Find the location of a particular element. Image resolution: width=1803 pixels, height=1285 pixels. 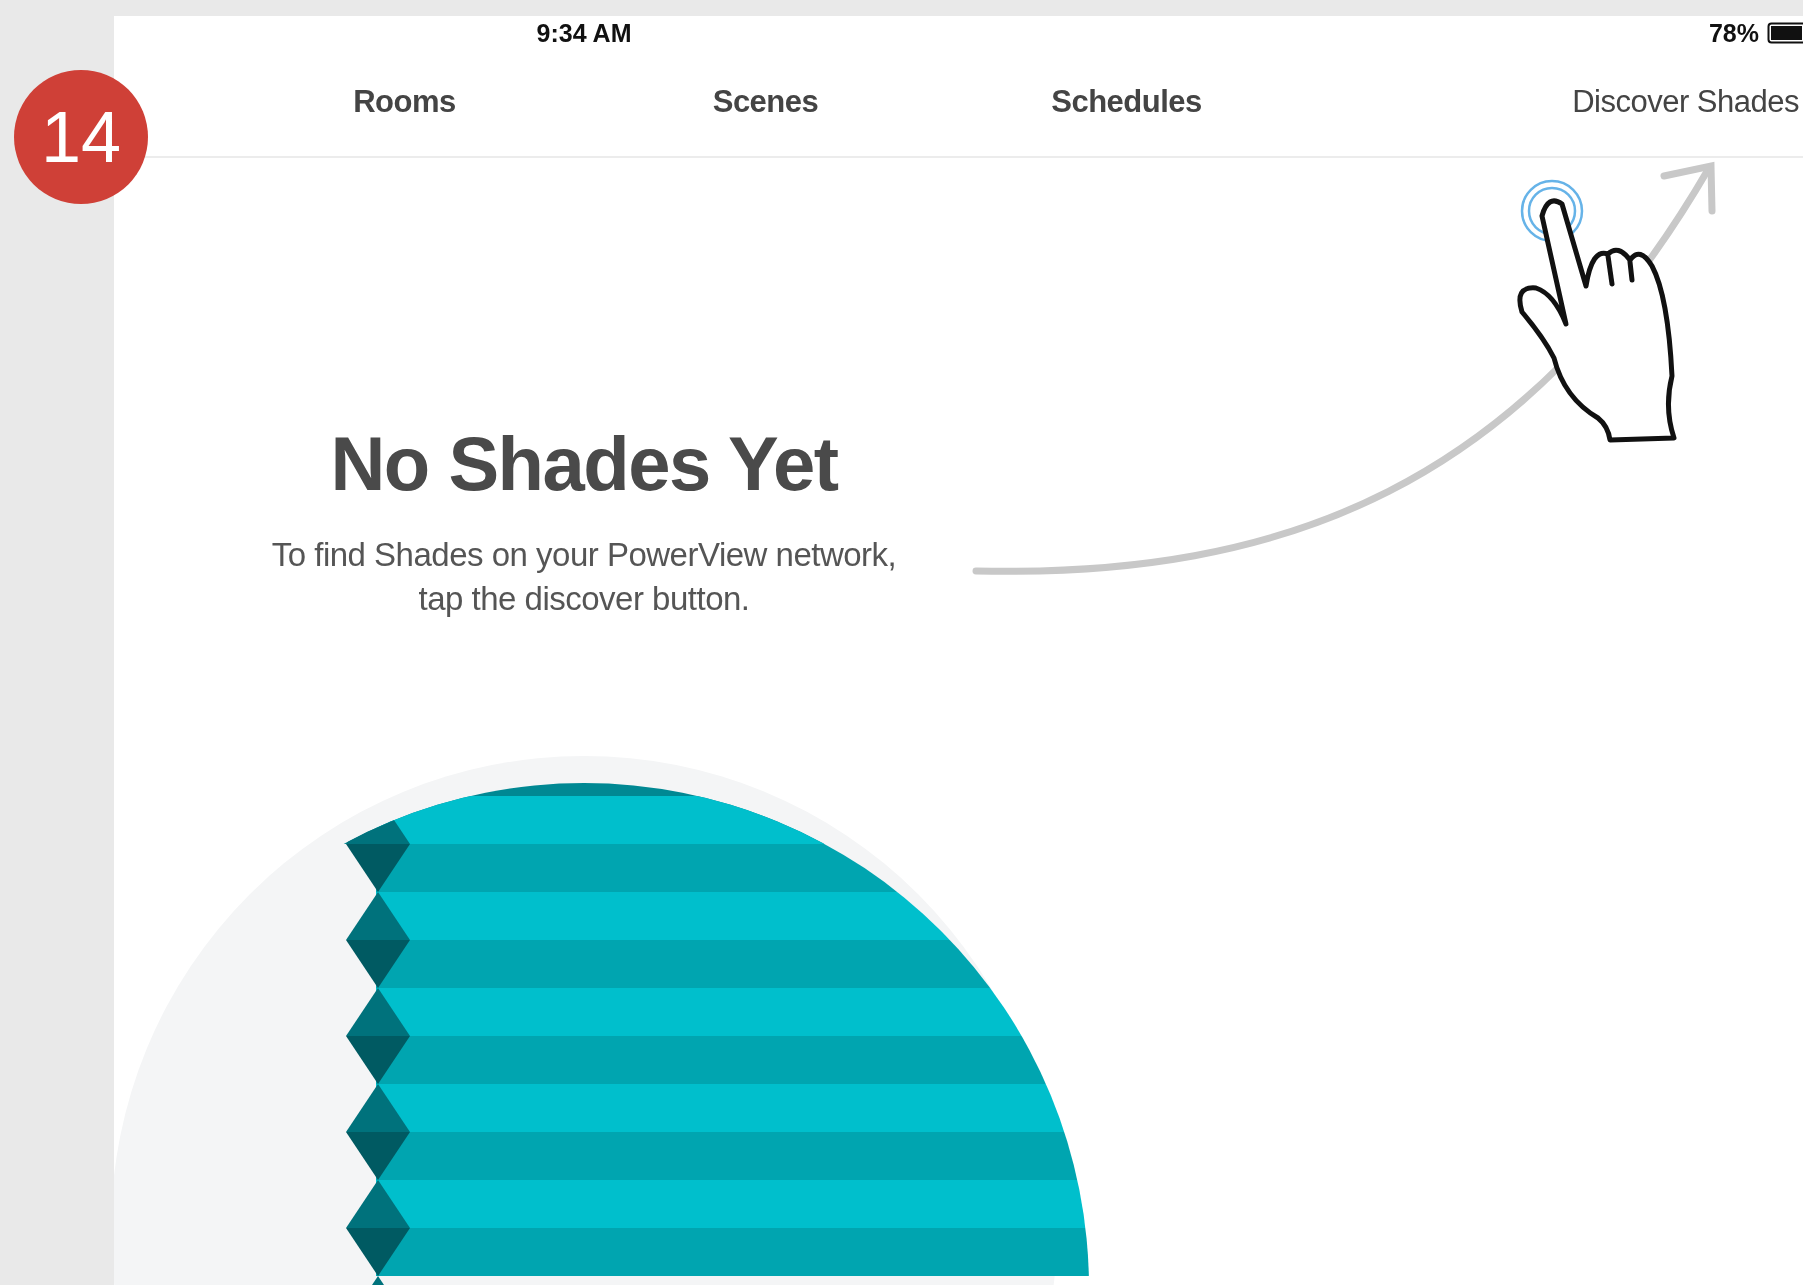

battery-percent: 78% is located at coordinates (1733, 33).